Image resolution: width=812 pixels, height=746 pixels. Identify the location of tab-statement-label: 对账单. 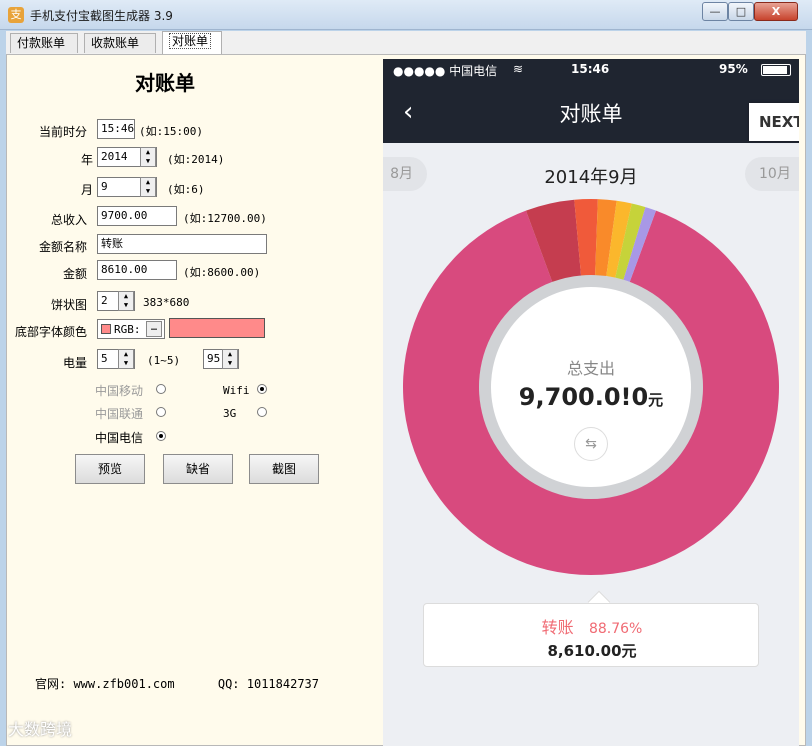
(190, 41).